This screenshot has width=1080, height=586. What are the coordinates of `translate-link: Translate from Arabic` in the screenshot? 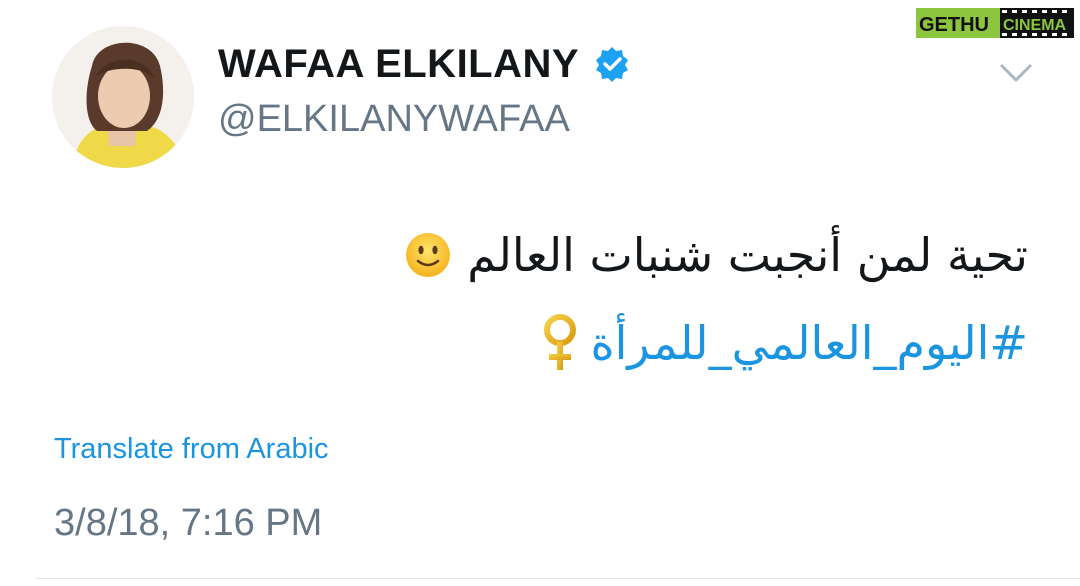 It's located at (191, 449).